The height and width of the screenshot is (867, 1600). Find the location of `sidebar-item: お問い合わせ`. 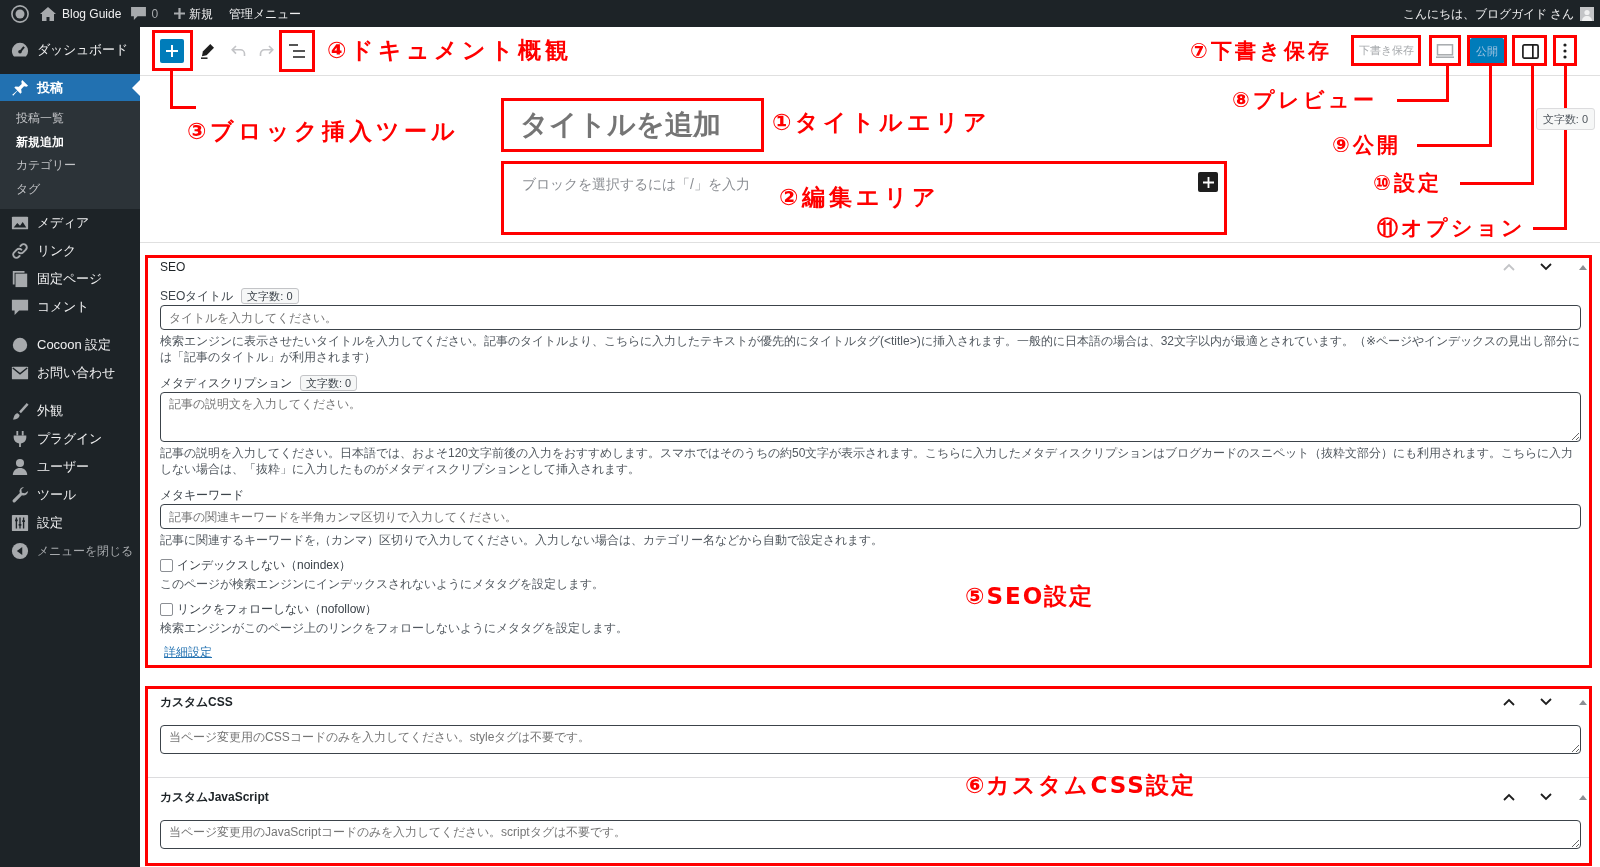

sidebar-item: お問い合わせ is located at coordinates (70, 373).